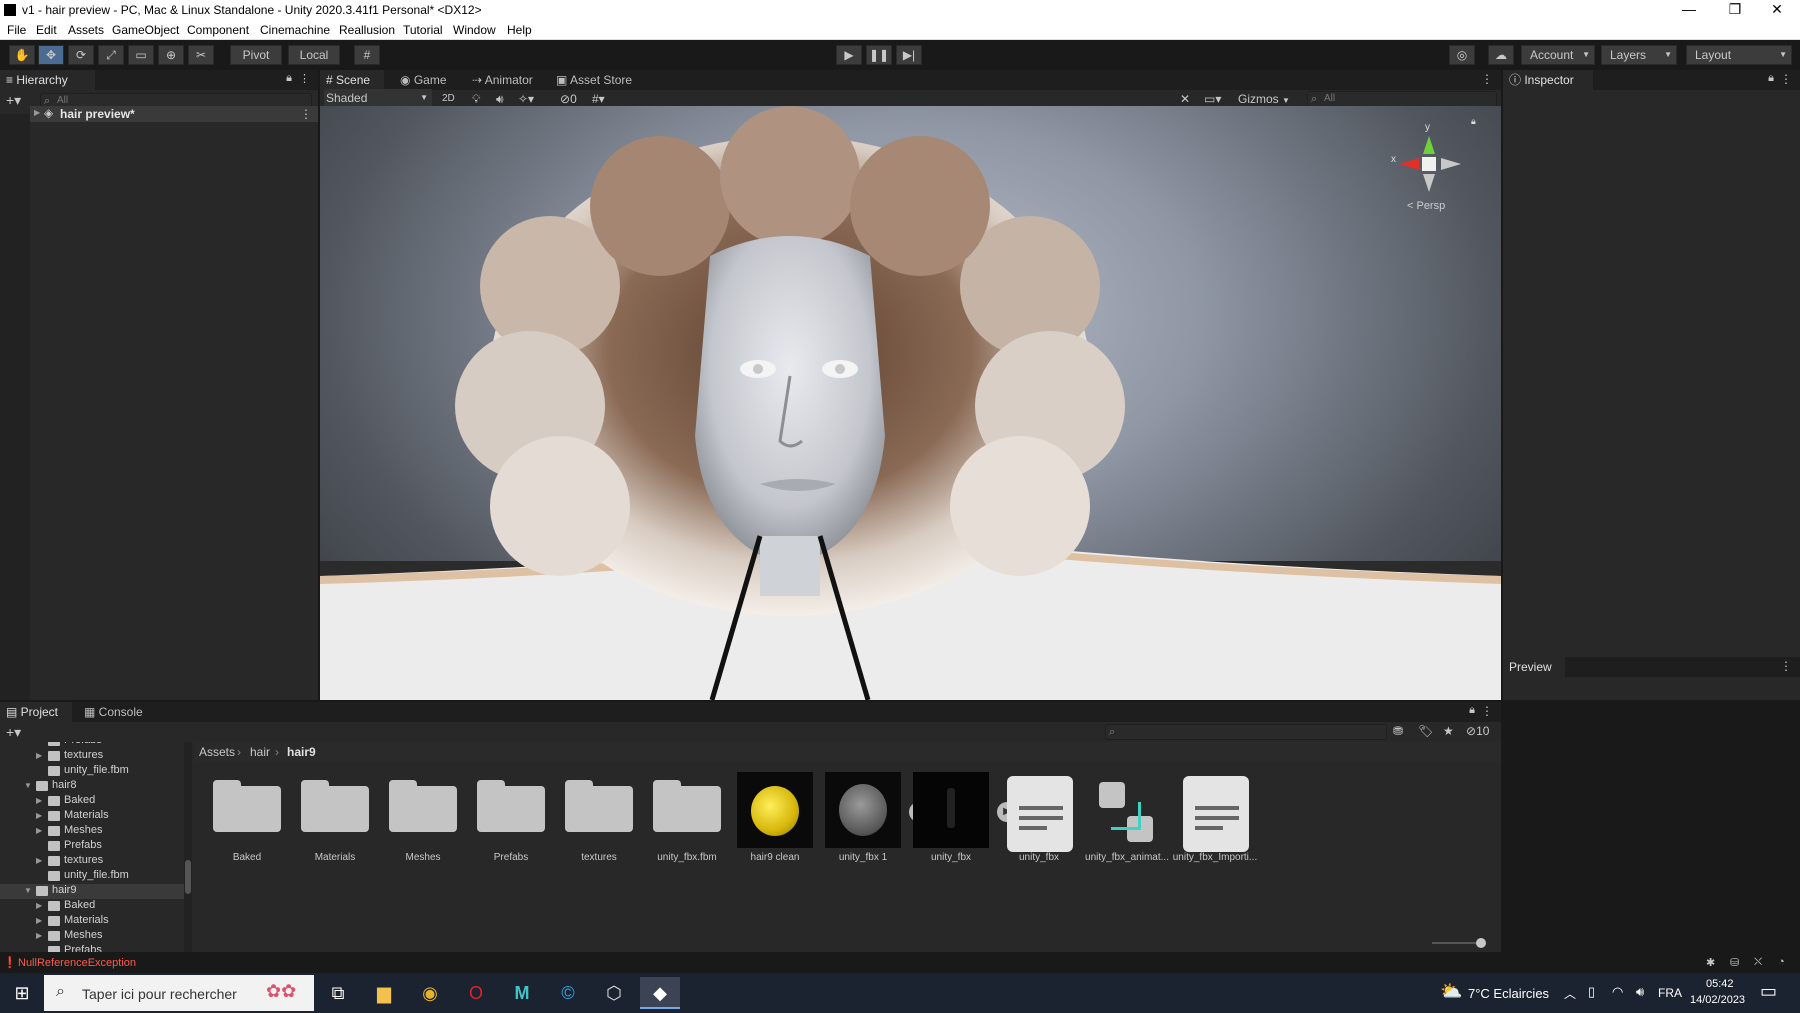  I want to click on chrome-icon: ◉, so click(430, 993).